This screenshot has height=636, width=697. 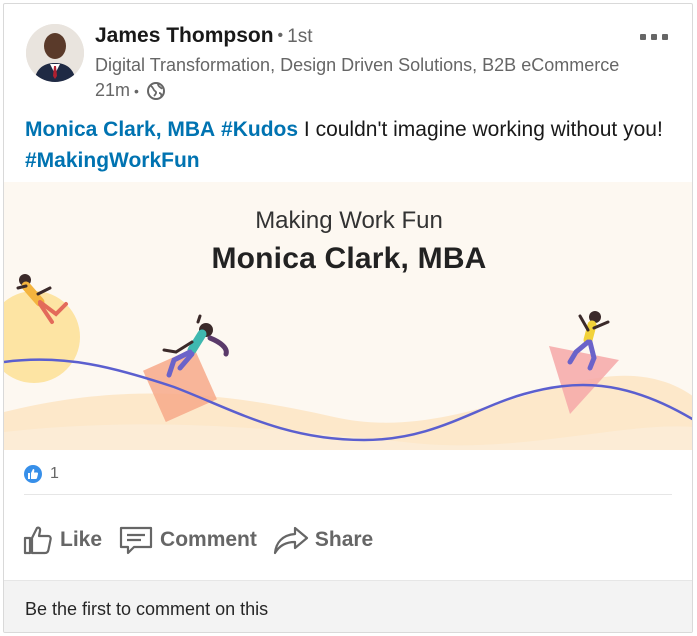 I want to click on reaction-count: 1, so click(x=54, y=473).